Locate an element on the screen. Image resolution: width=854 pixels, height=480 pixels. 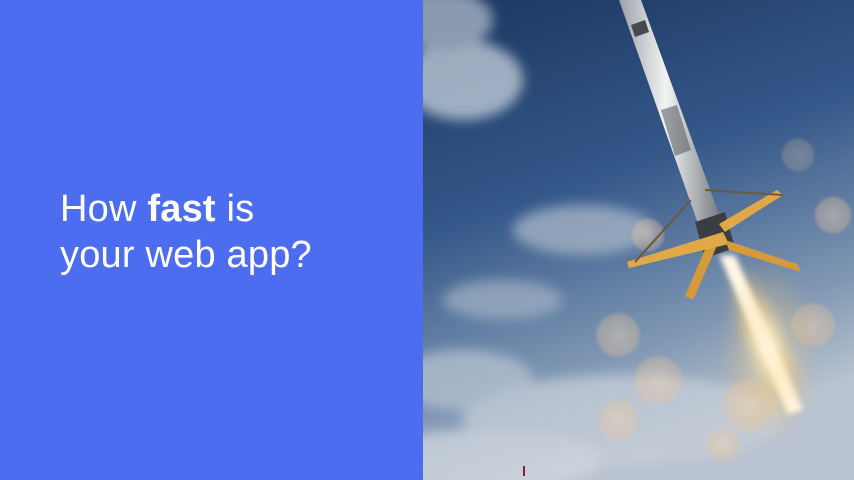
title-text-how: How is located at coordinates (104, 209).